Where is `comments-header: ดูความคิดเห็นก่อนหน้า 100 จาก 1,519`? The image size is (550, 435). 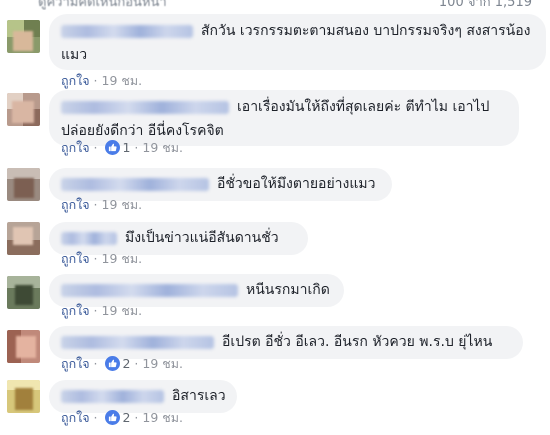 comments-header: ดูความคิดเห็นก่อนหน้า 100 จาก 1,519 is located at coordinates (275, 5).